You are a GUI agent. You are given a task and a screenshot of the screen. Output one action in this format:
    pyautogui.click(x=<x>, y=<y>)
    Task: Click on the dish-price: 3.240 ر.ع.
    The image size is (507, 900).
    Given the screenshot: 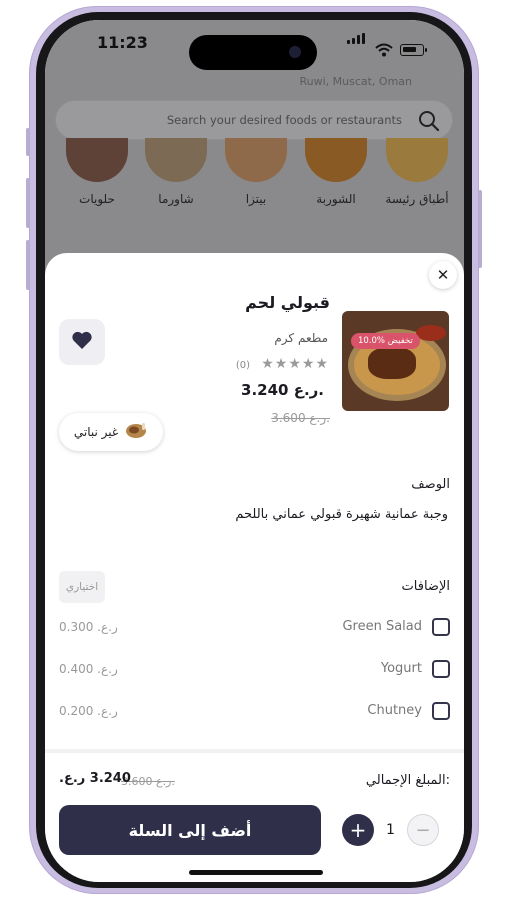 What is the action you would take?
    pyautogui.click(x=282, y=390)
    